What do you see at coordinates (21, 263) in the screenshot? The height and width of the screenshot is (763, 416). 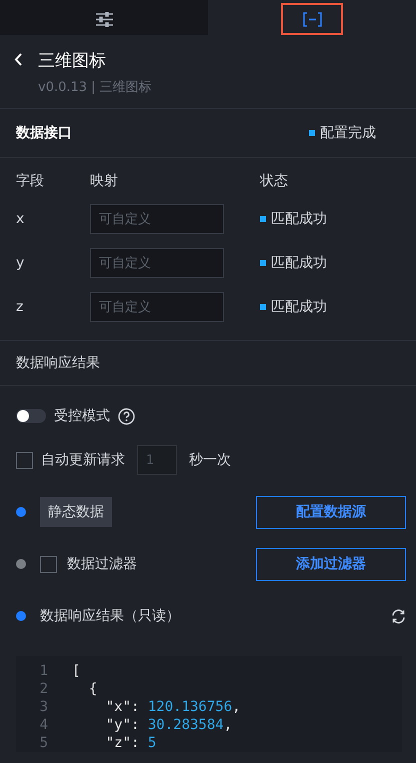 I see `field-name: y` at bounding box center [21, 263].